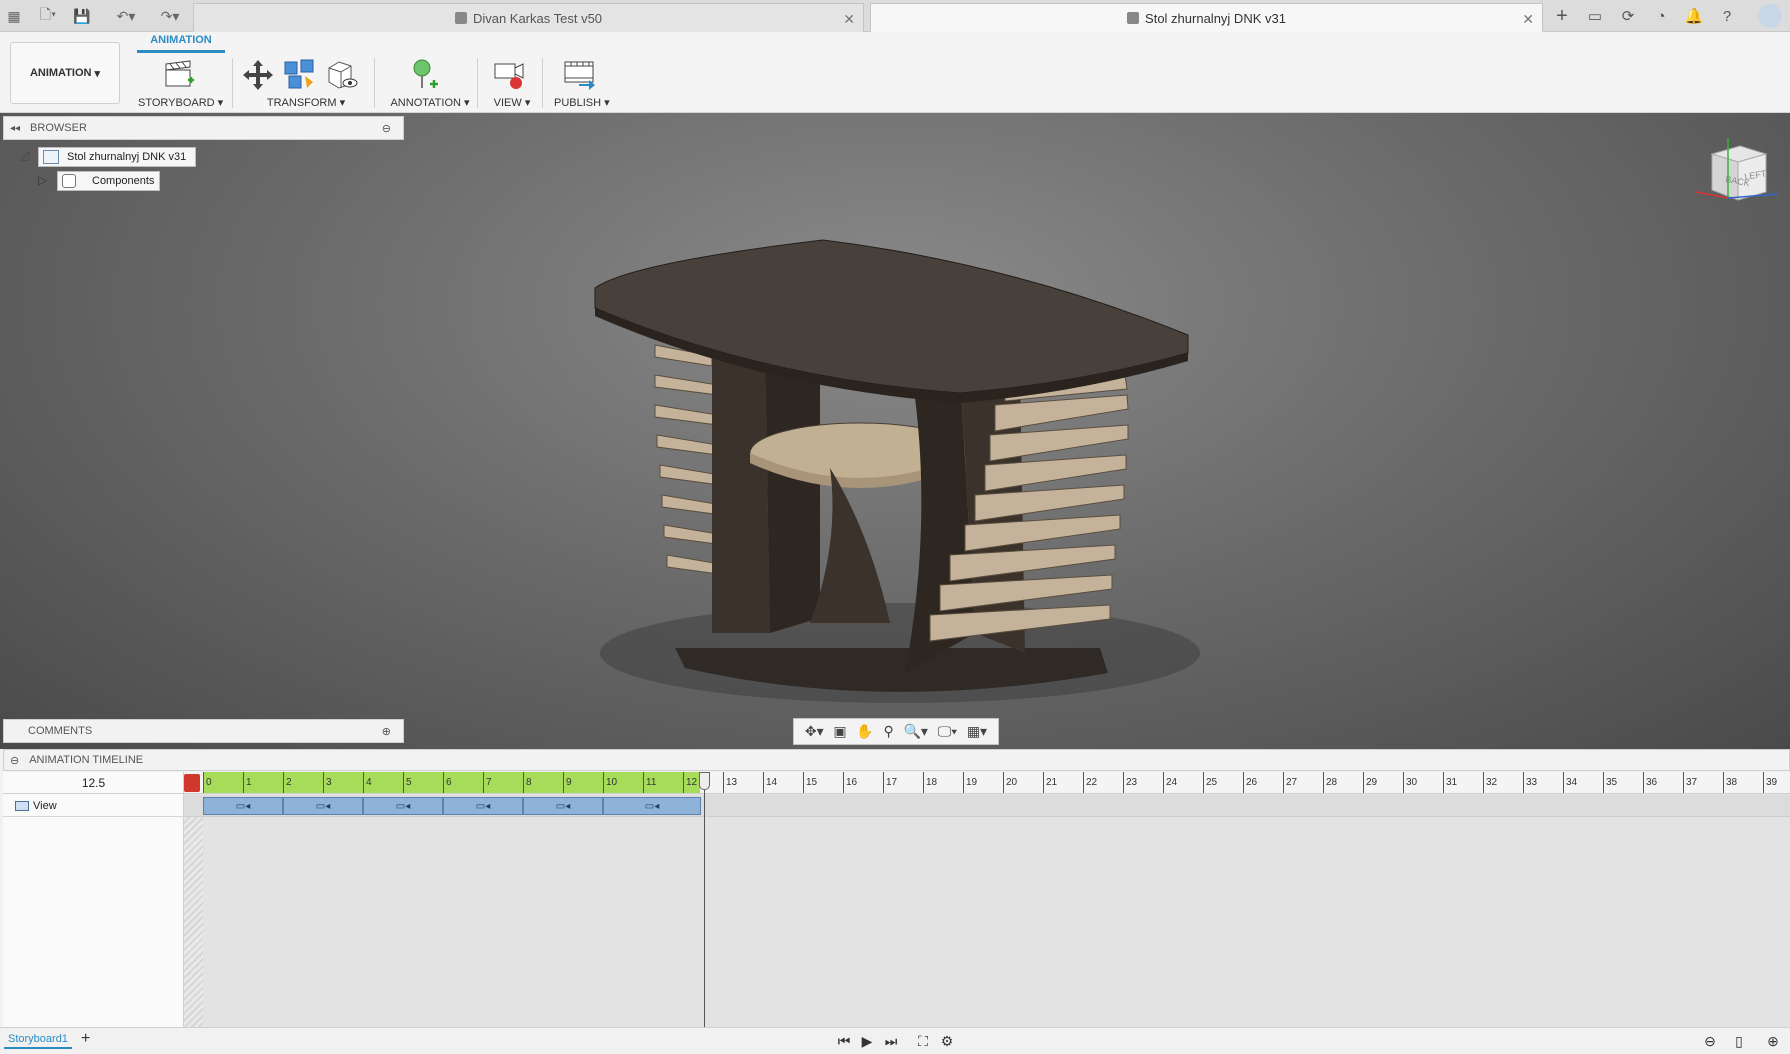 Image resolution: width=1790 pixels, height=1054 pixels. Describe the element at coordinates (181, 43) in the screenshot. I see `tab-animation: ANIMATION` at that location.